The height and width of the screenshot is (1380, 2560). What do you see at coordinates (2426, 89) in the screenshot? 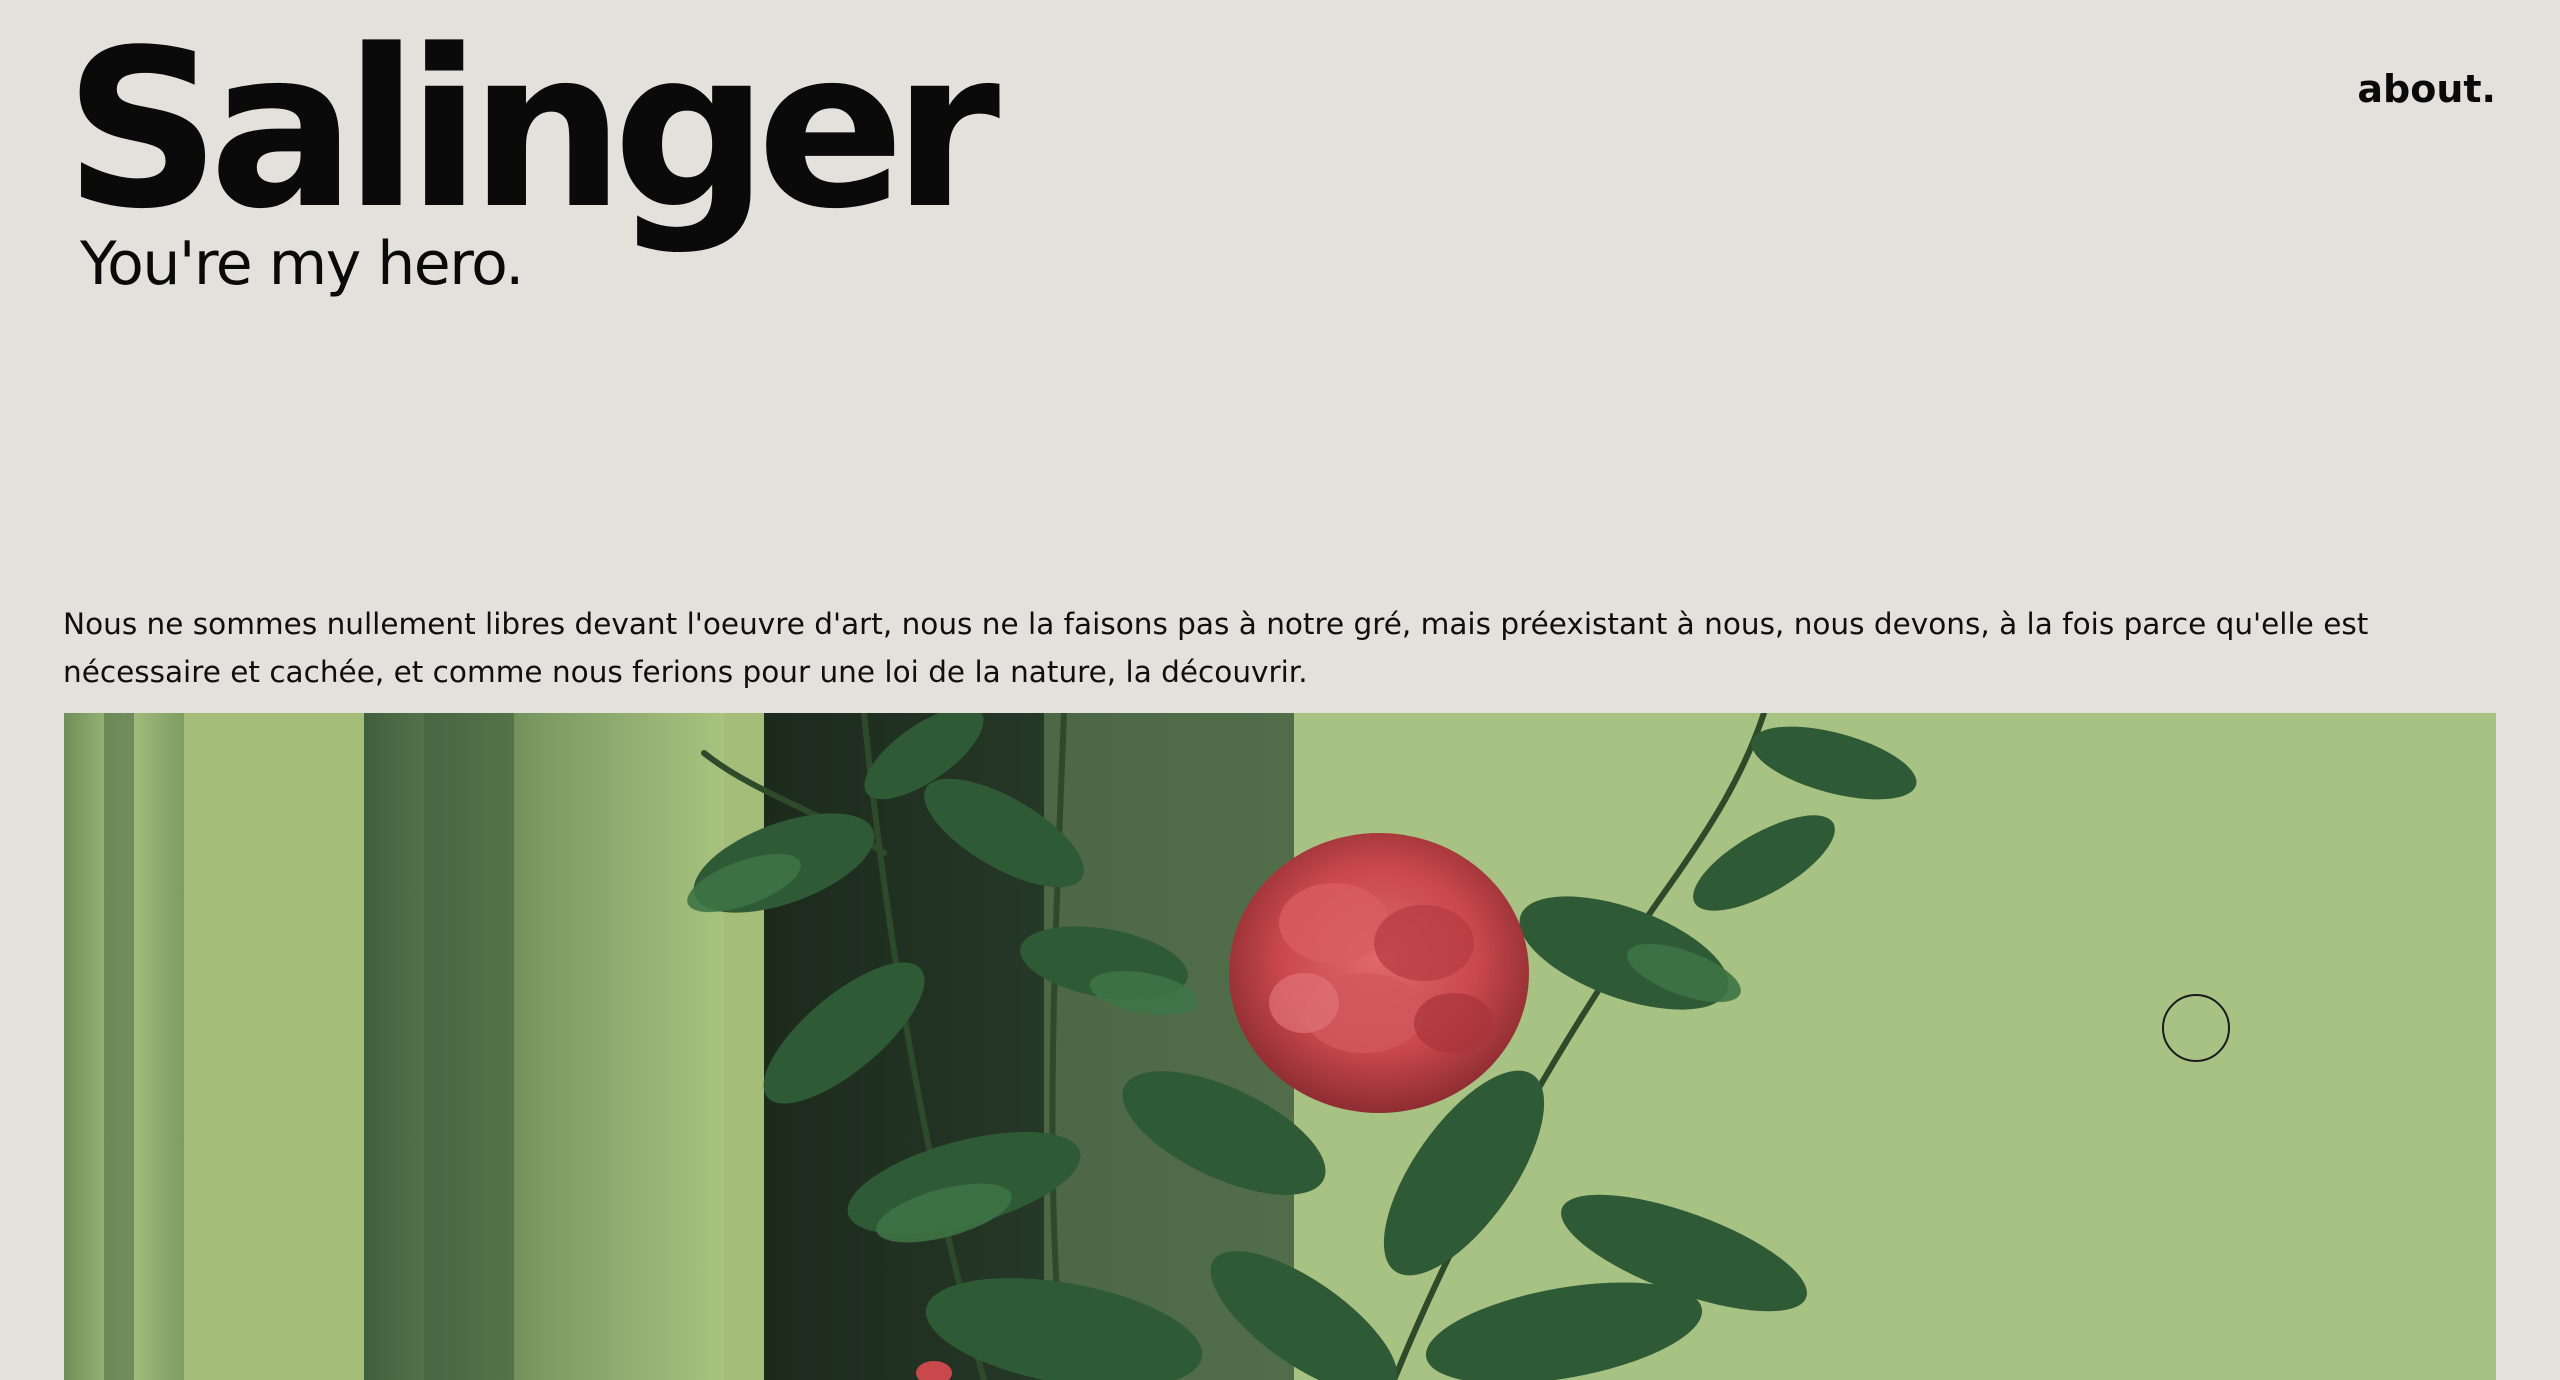
I see `nav-about-link: about.` at bounding box center [2426, 89].